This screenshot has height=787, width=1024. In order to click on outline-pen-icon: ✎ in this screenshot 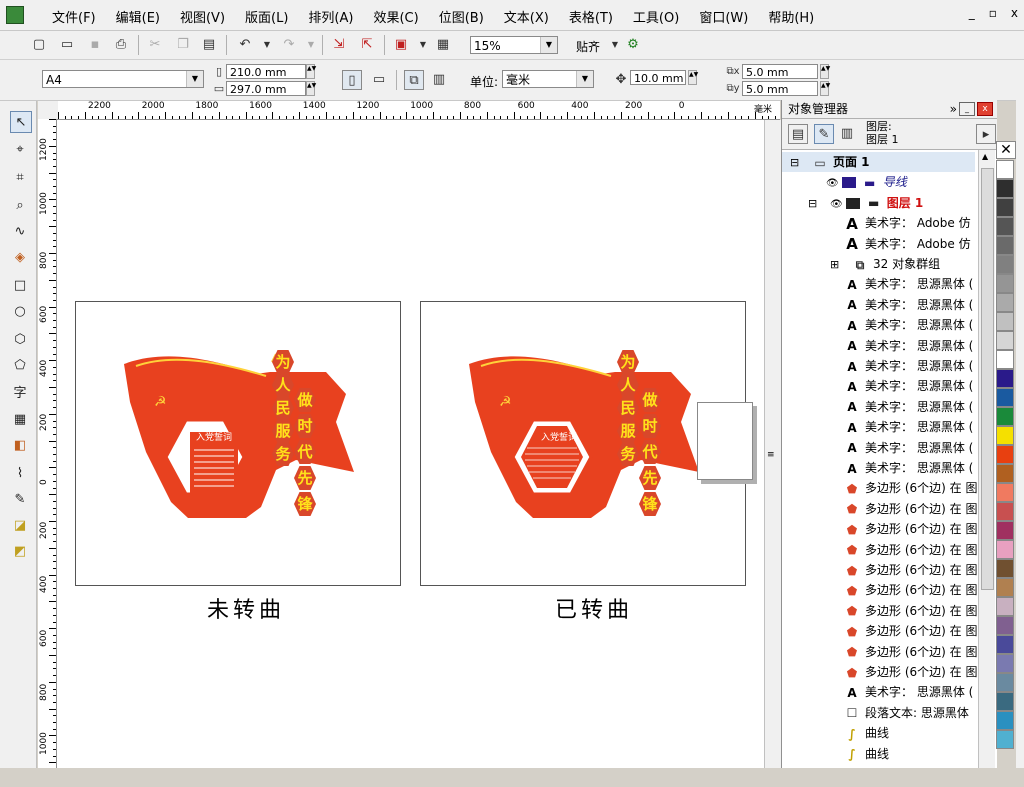, I will do `click(20, 499)`.